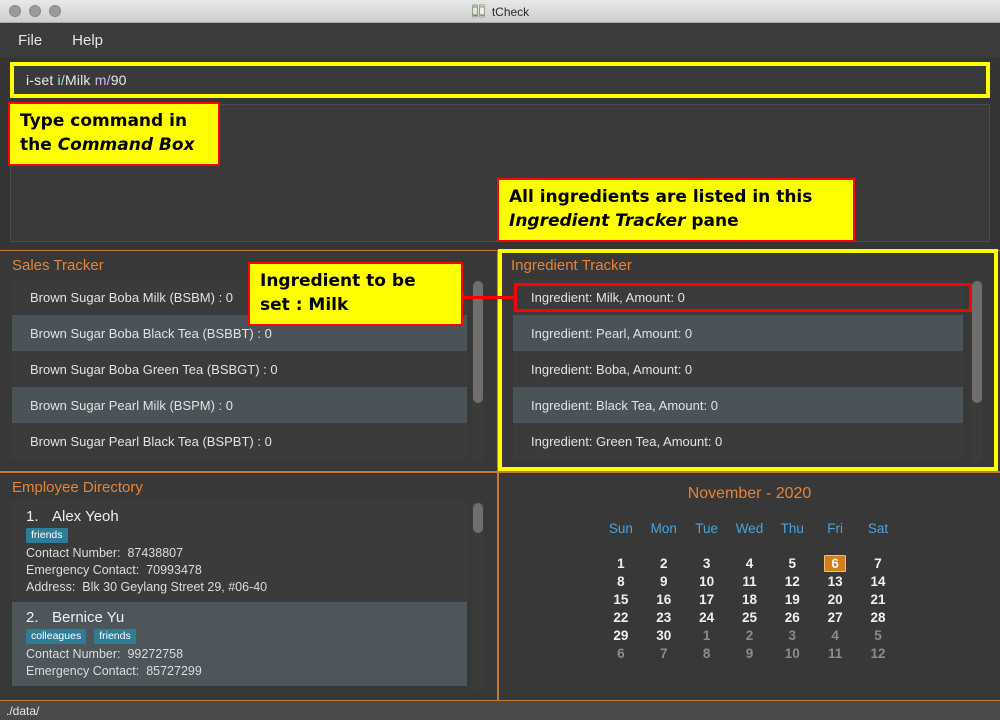 The height and width of the screenshot is (720, 1000). What do you see at coordinates (663, 635) in the screenshot?
I see `calendar-day-cell: 30` at bounding box center [663, 635].